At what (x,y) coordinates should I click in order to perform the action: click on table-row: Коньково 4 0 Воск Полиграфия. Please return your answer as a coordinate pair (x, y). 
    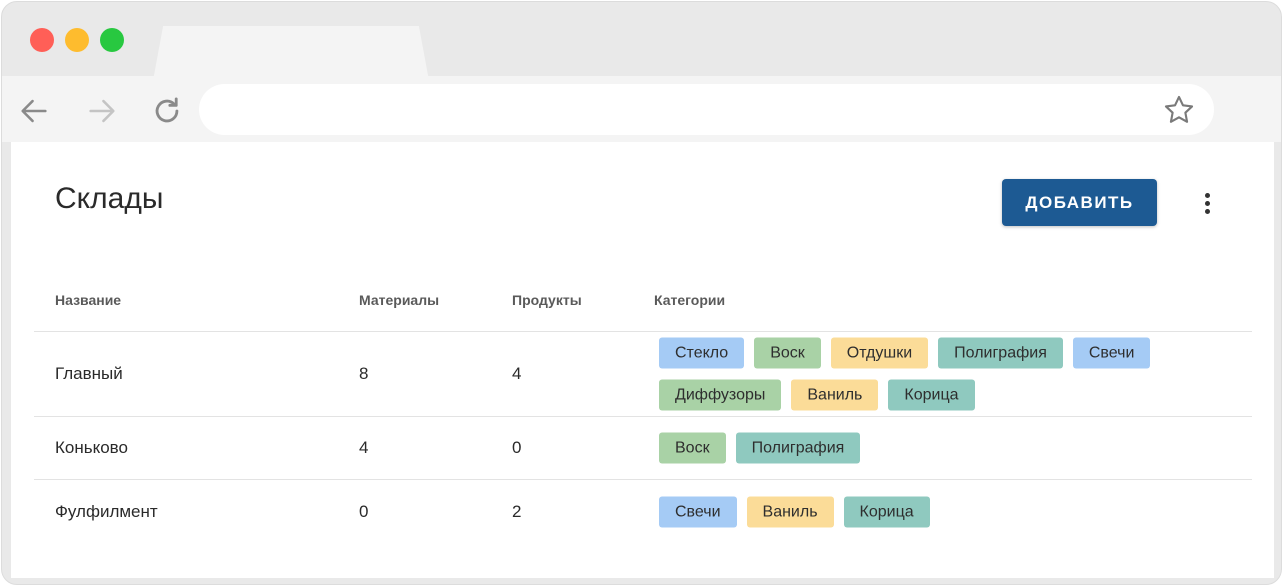
    Looking at the image, I should click on (643, 448).